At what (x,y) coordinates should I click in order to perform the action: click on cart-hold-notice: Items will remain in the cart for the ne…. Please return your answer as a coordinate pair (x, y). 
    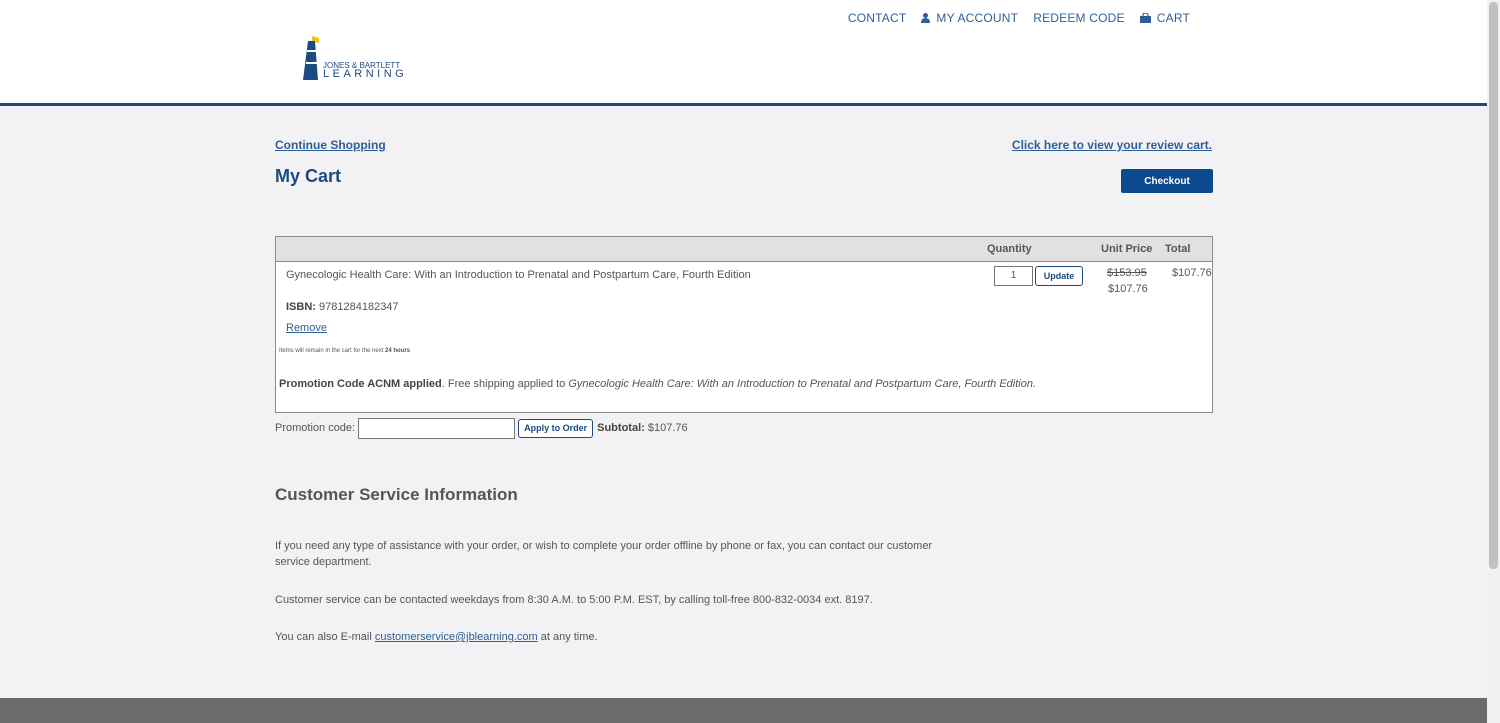
    Looking at the image, I should click on (344, 351).